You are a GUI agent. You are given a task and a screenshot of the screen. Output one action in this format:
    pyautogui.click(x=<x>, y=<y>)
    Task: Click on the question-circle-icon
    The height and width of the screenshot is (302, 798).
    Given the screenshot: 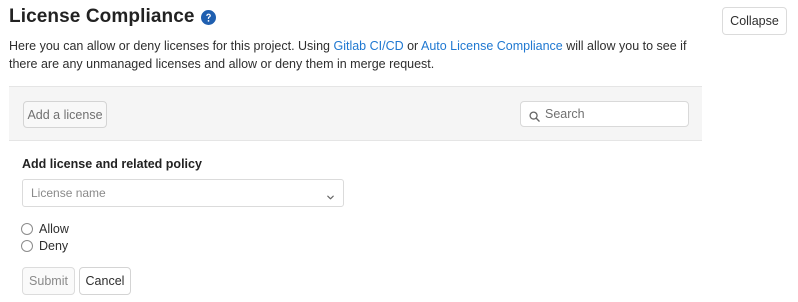 What is the action you would take?
    pyautogui.click(x=208, y=17)
    